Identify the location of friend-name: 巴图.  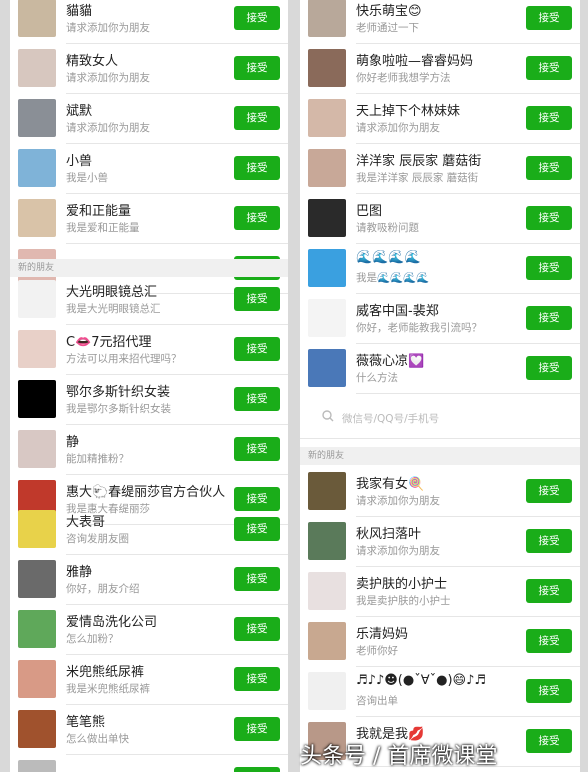
(369, 211).